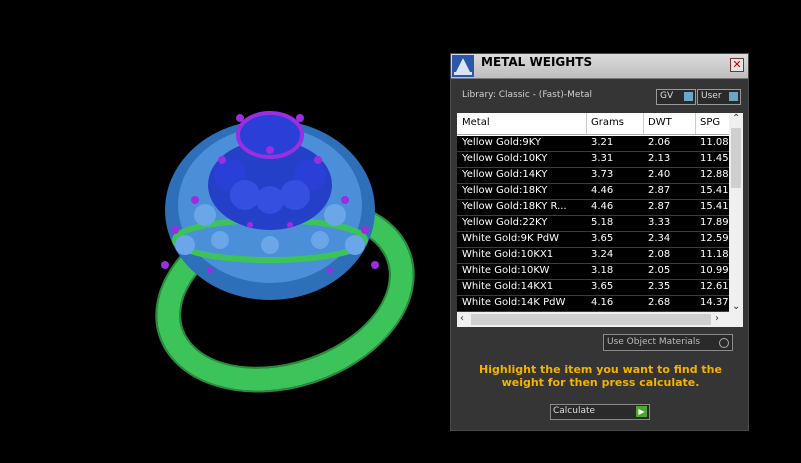 The image size is (801, 463). What do you see at coordinates (527, 95) in the screenshot?
I see `library-label: Library: Classic - (Fast)-Metal` at bounding box center [527, 95].